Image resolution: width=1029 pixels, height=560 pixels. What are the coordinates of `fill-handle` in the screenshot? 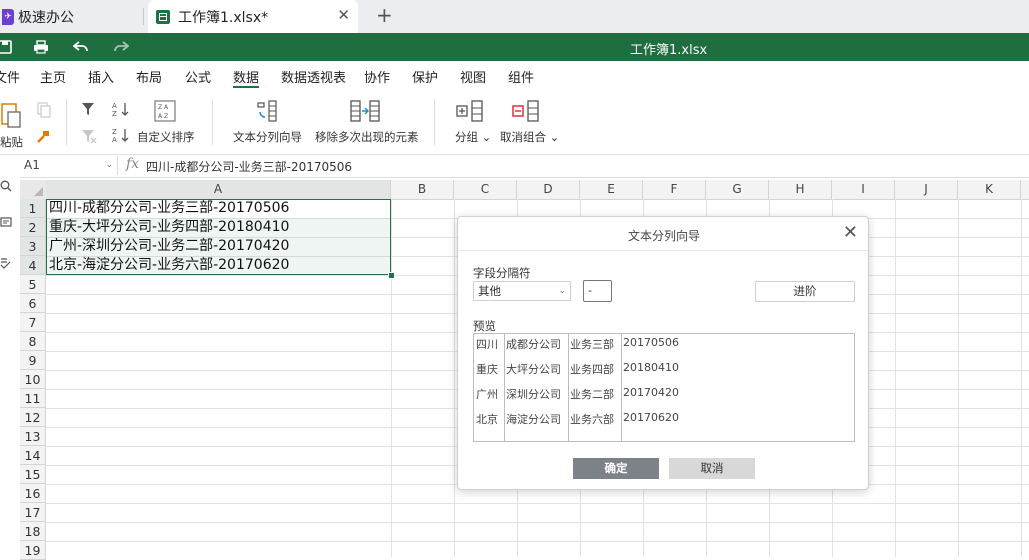 It's located at (391, 275).